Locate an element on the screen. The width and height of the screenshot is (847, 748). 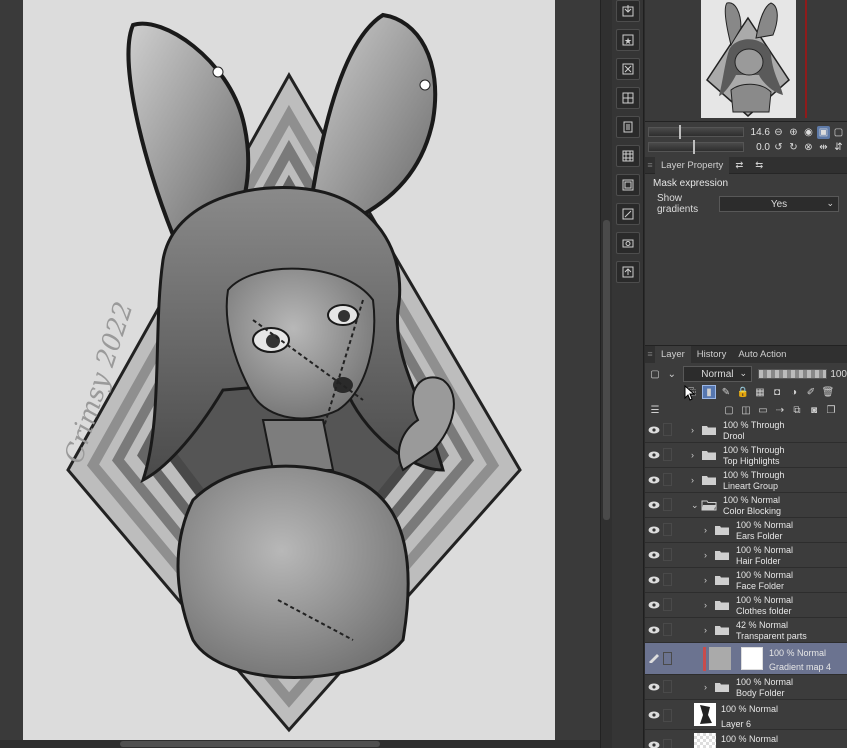
rotate-left-icon: ↺ is located at coordinates (778, 147).